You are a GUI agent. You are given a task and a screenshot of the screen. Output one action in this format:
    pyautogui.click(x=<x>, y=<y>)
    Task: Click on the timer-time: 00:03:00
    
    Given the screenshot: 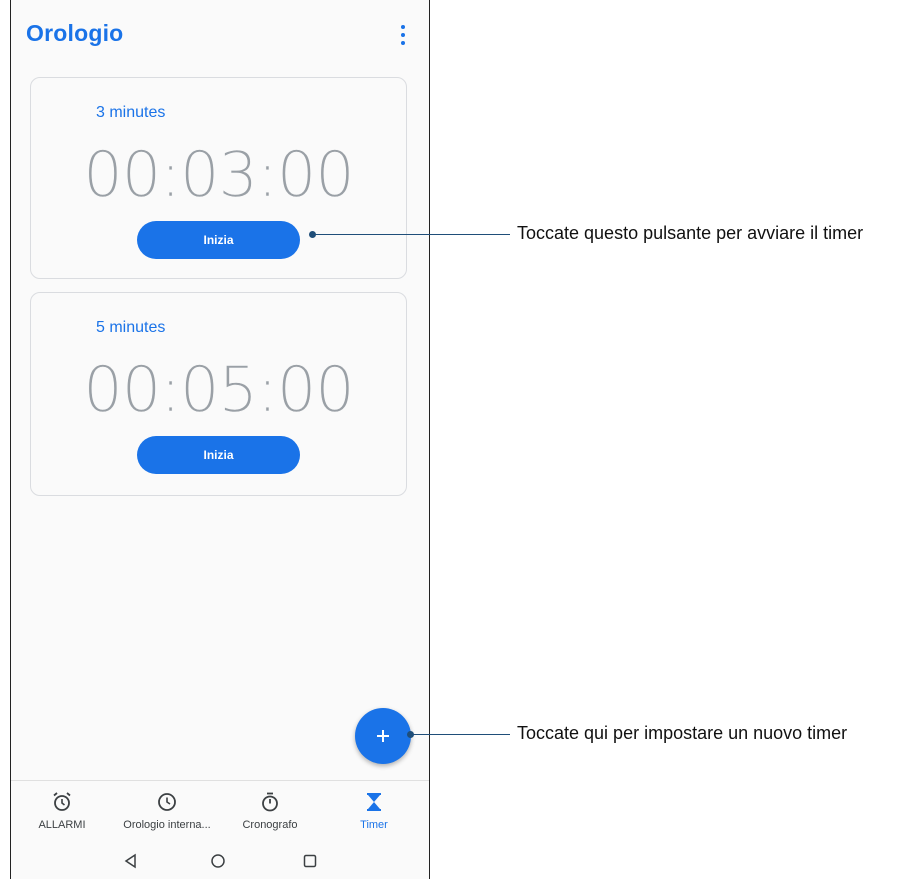 What is the action you would take?
    pyautogui.click(x=219, y=175)
    